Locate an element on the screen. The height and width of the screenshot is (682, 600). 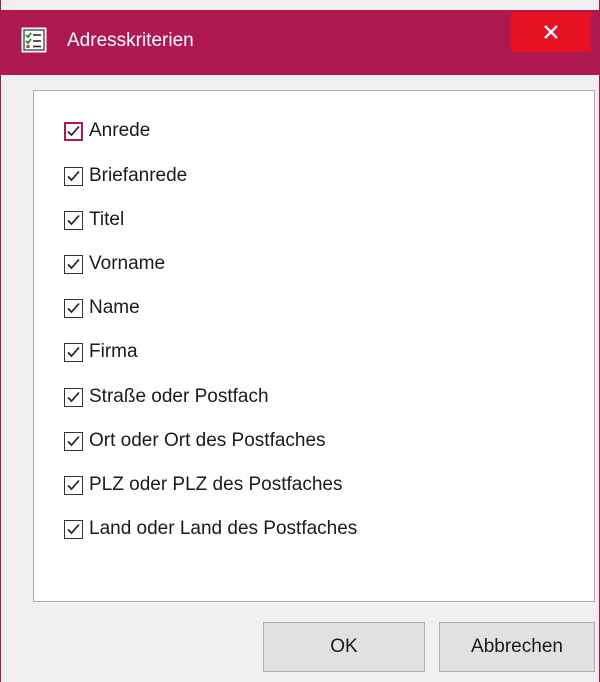
strasse-checkbox is located at coordinates (73, 397).